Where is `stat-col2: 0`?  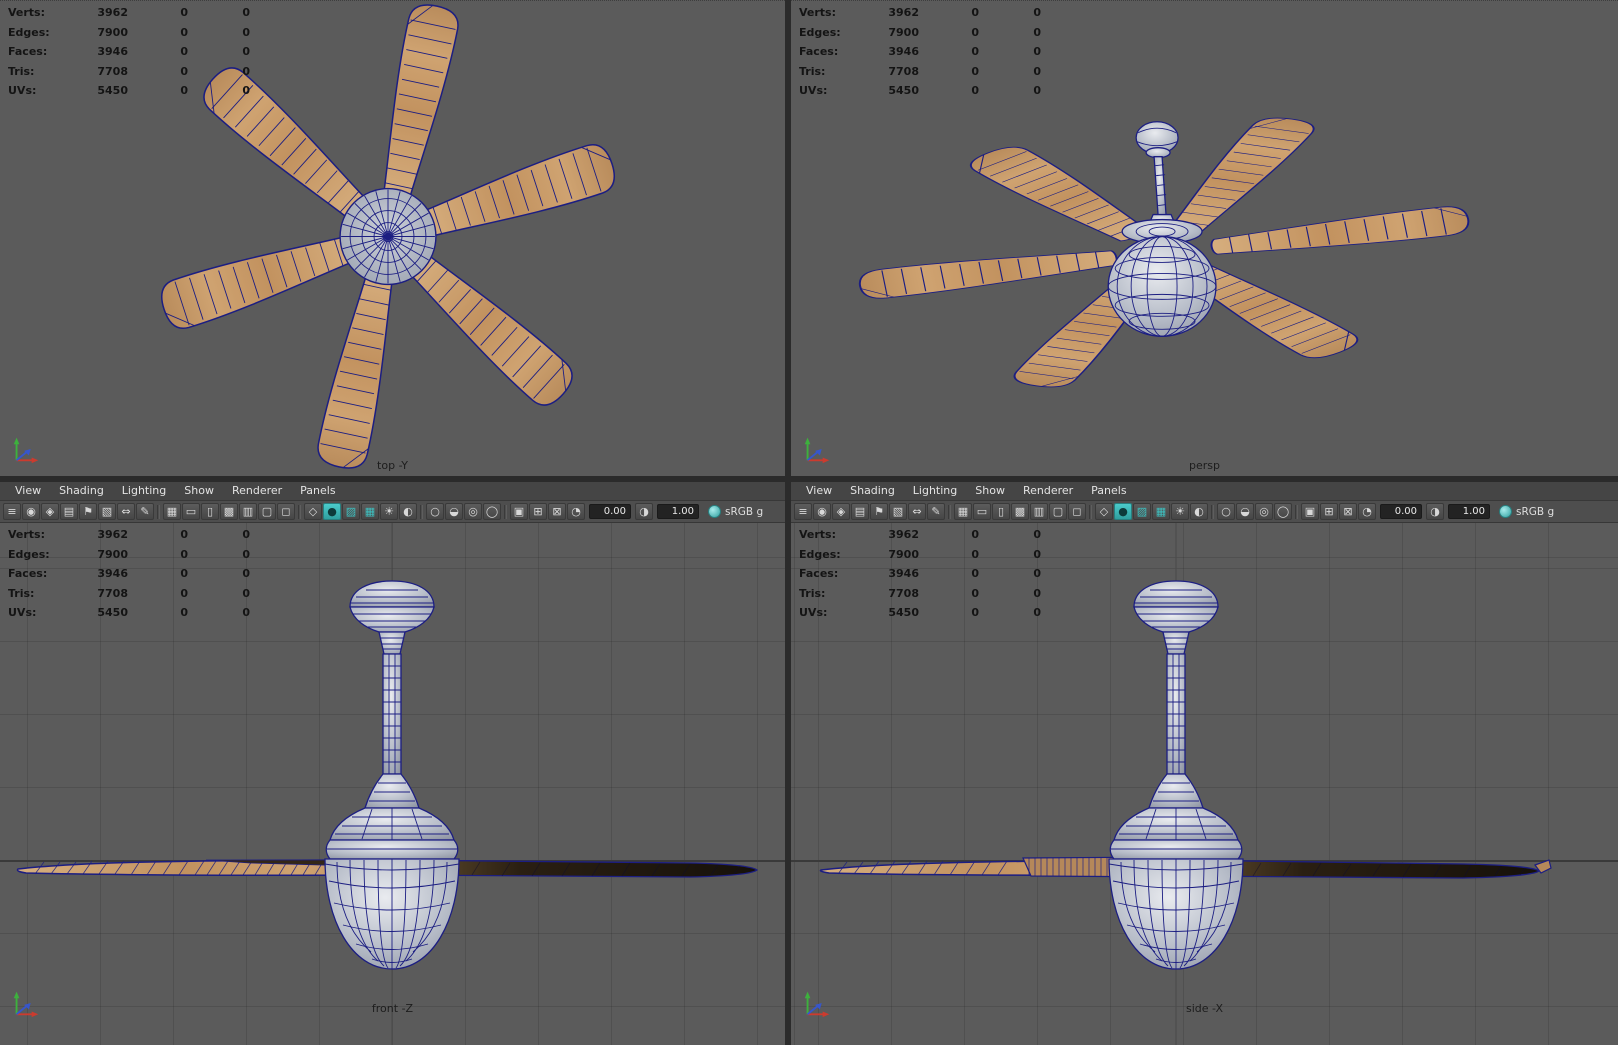 stat-col2: 0 is located at coordinates (1037, 612).